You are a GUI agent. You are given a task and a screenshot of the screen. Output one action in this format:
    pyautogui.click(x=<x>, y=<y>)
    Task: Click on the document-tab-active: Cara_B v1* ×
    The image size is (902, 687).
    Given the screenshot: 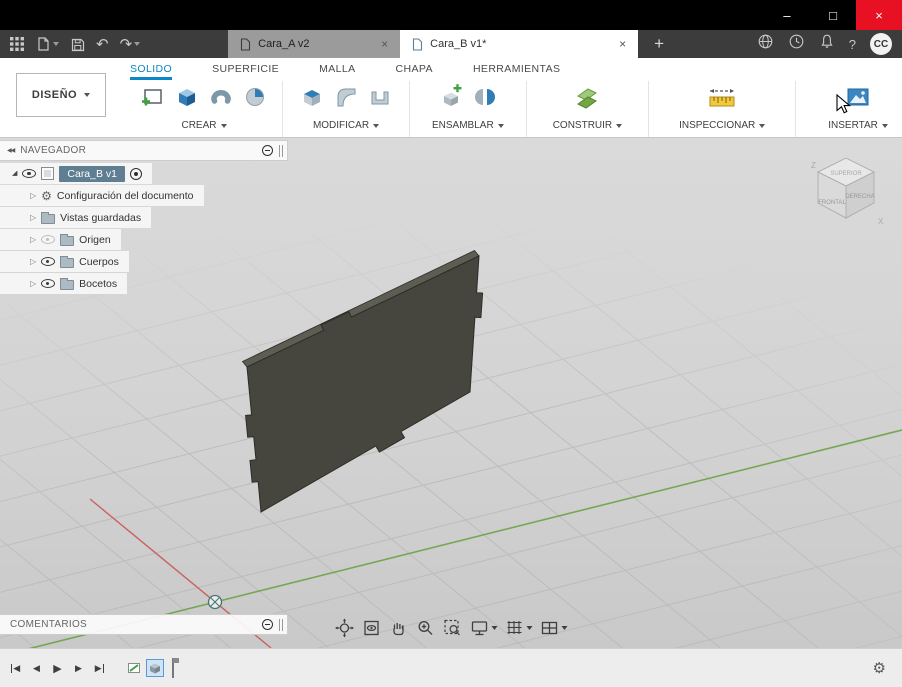 What is the action you would take?
    pyautogui.click(x=519, y=44)
    